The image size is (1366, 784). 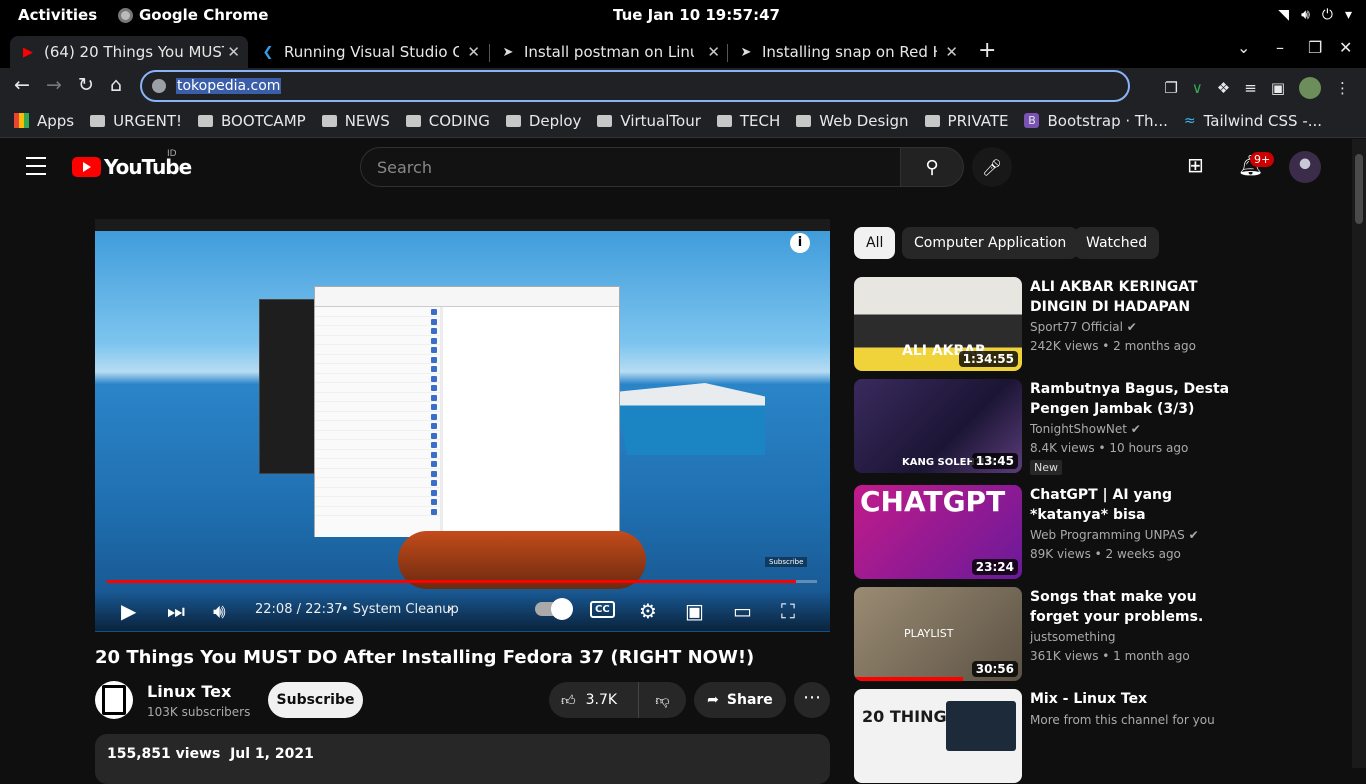 What do you see at coordinates (648, 611) in the screenshot?
I see `settings-gear-icon: ⚙︎` at bounding box center [648, 611].